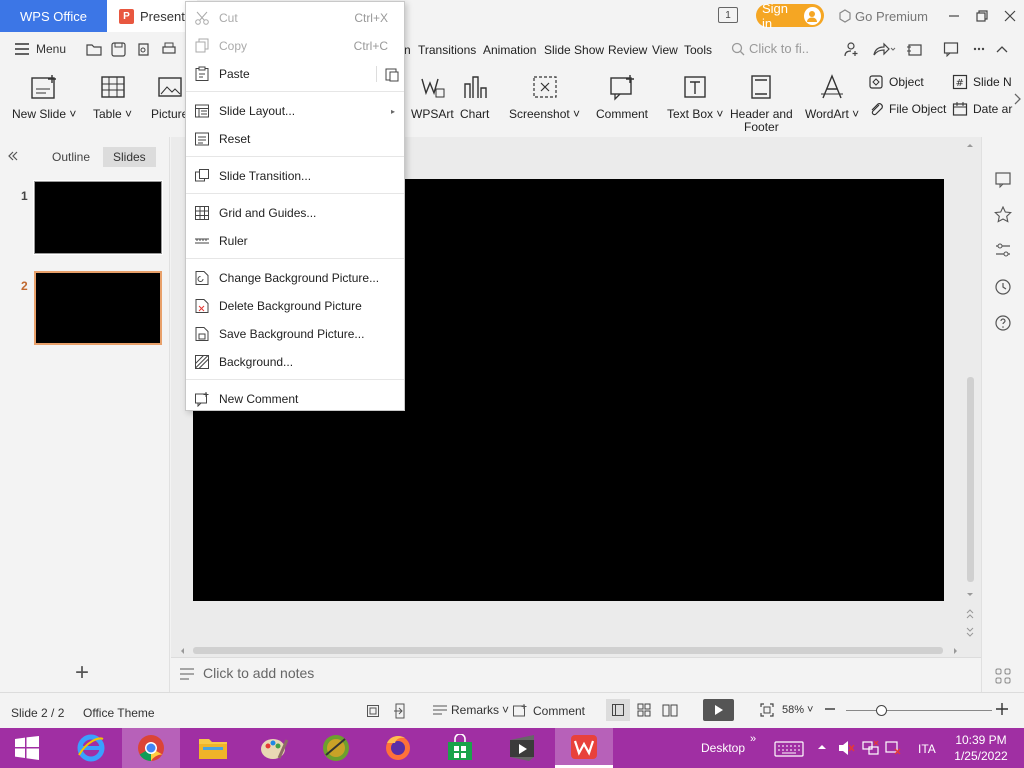  What do you see at coordinates (919, 710) in the screenshot?
I see `zoom-slider-track` at bounding box center [919, 710].